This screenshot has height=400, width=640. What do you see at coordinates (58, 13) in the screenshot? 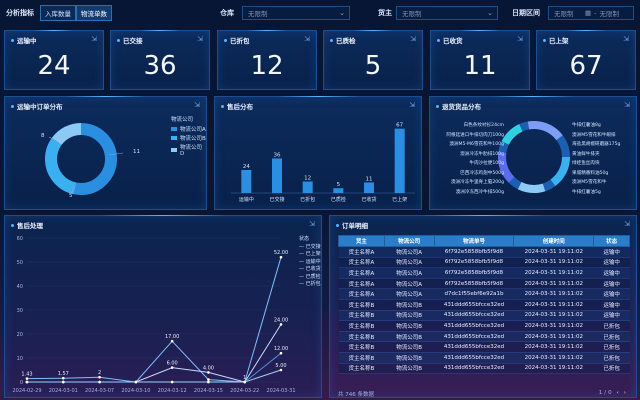
I see `metric-button-inbound: 入库数量` at bounding box center [58, 13].